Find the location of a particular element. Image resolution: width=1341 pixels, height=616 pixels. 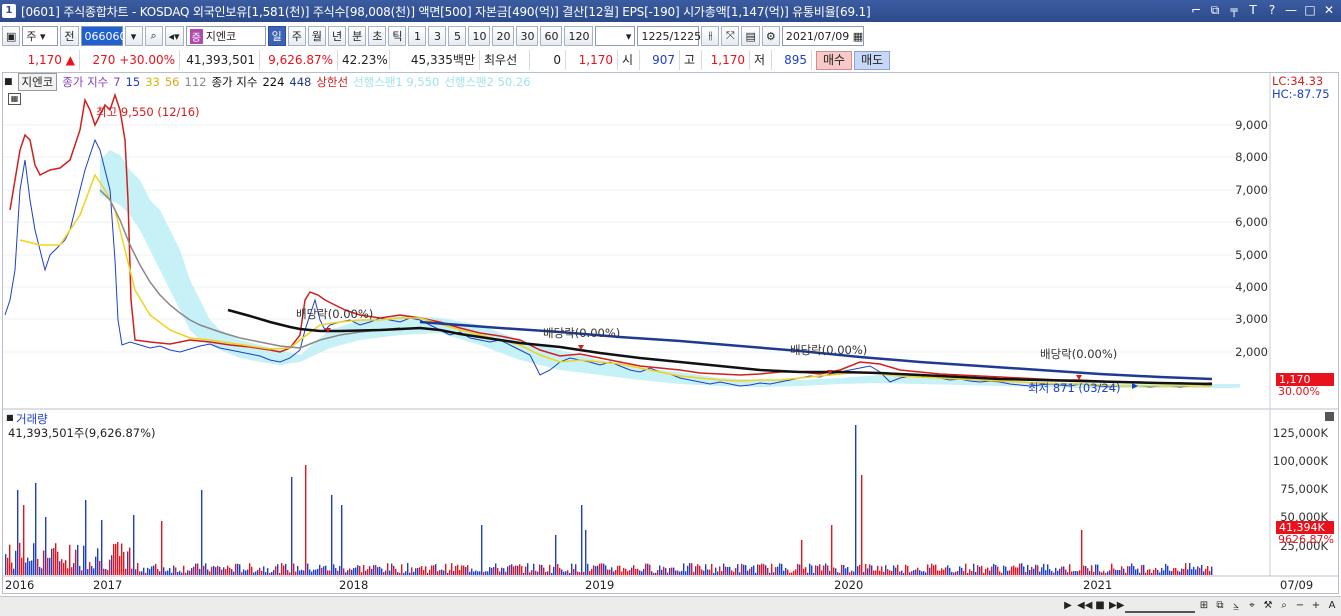

price-yaxis-9000: 9,000 is located at coordinates (1251, 125).